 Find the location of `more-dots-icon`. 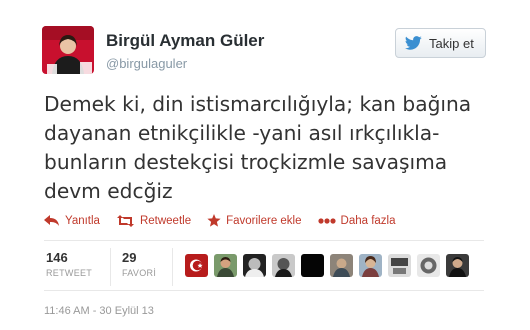

more-dots-icon is located at coordinates (326, 220).